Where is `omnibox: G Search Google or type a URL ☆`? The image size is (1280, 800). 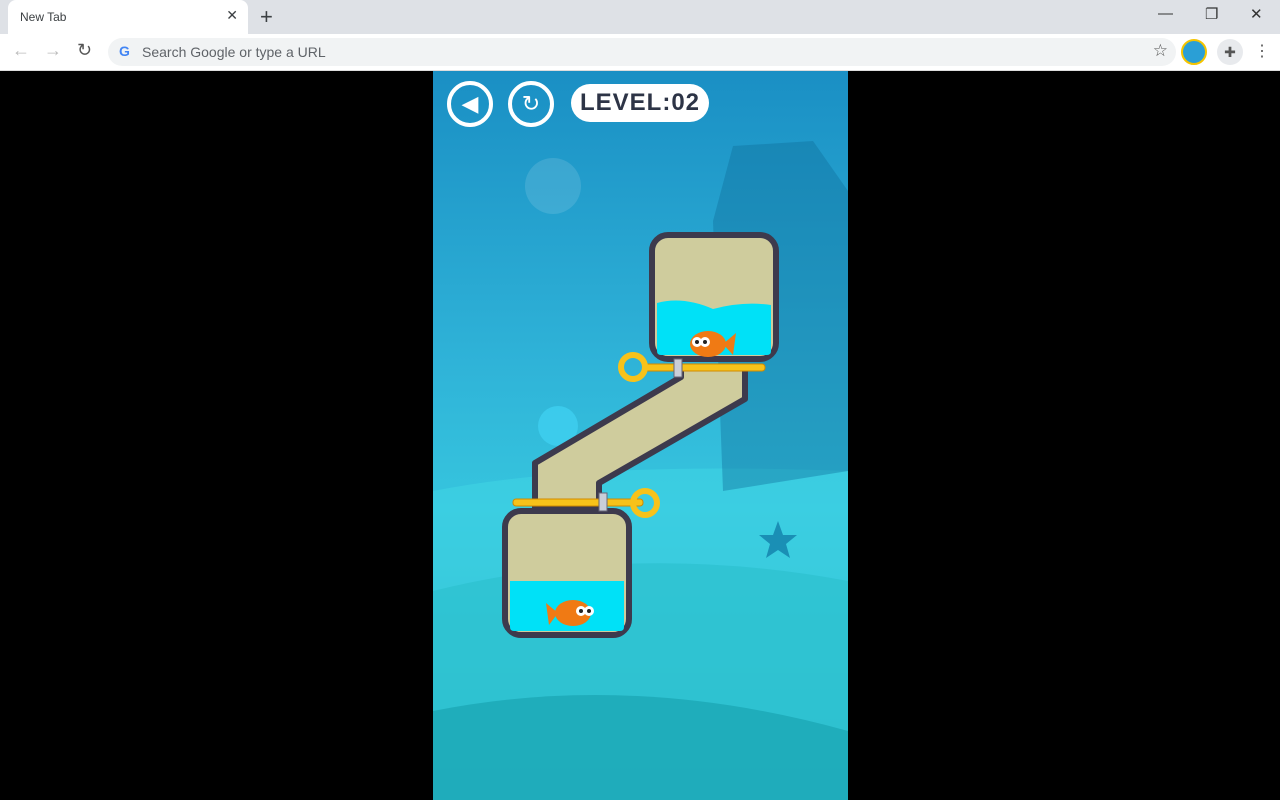 omnibox: G Search Google or type a URL ☆ is located at coordinates (642, 52).